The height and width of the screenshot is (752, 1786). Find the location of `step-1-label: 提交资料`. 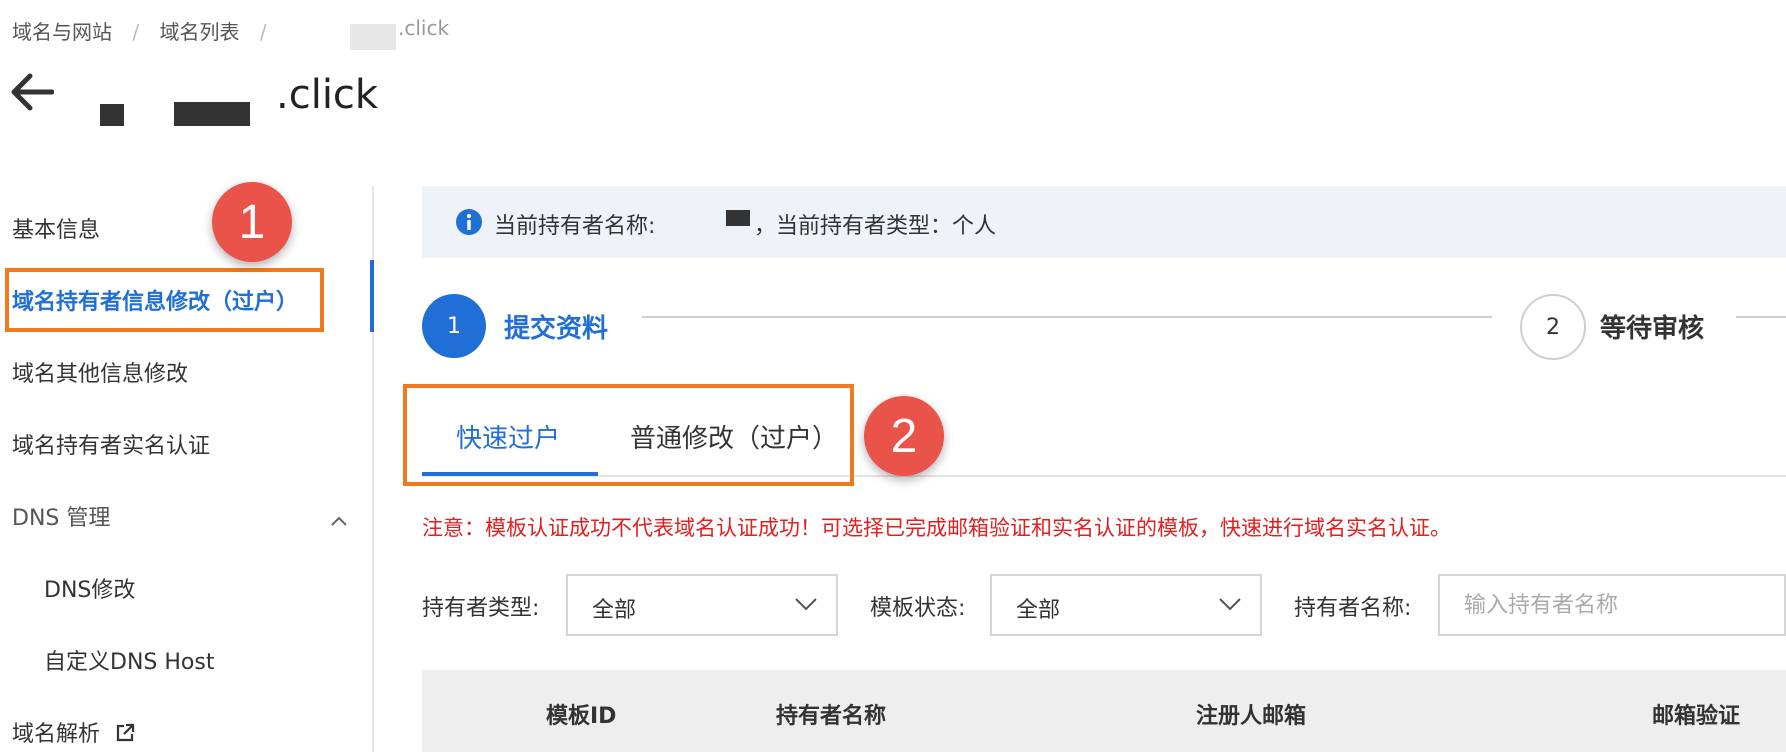

step-1-label: 提交资料 is located at coordinates (556, 329).